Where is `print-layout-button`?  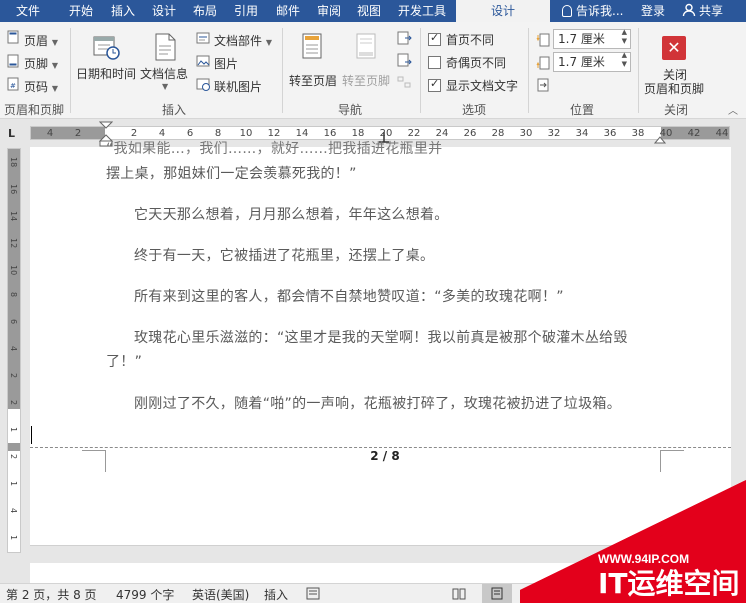
print-layout-button is located at coordinates (497, 593).